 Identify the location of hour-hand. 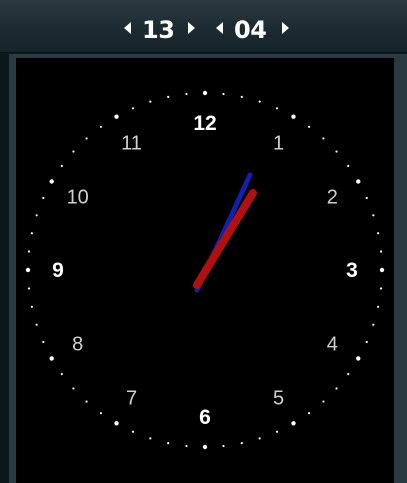
(225, 239).